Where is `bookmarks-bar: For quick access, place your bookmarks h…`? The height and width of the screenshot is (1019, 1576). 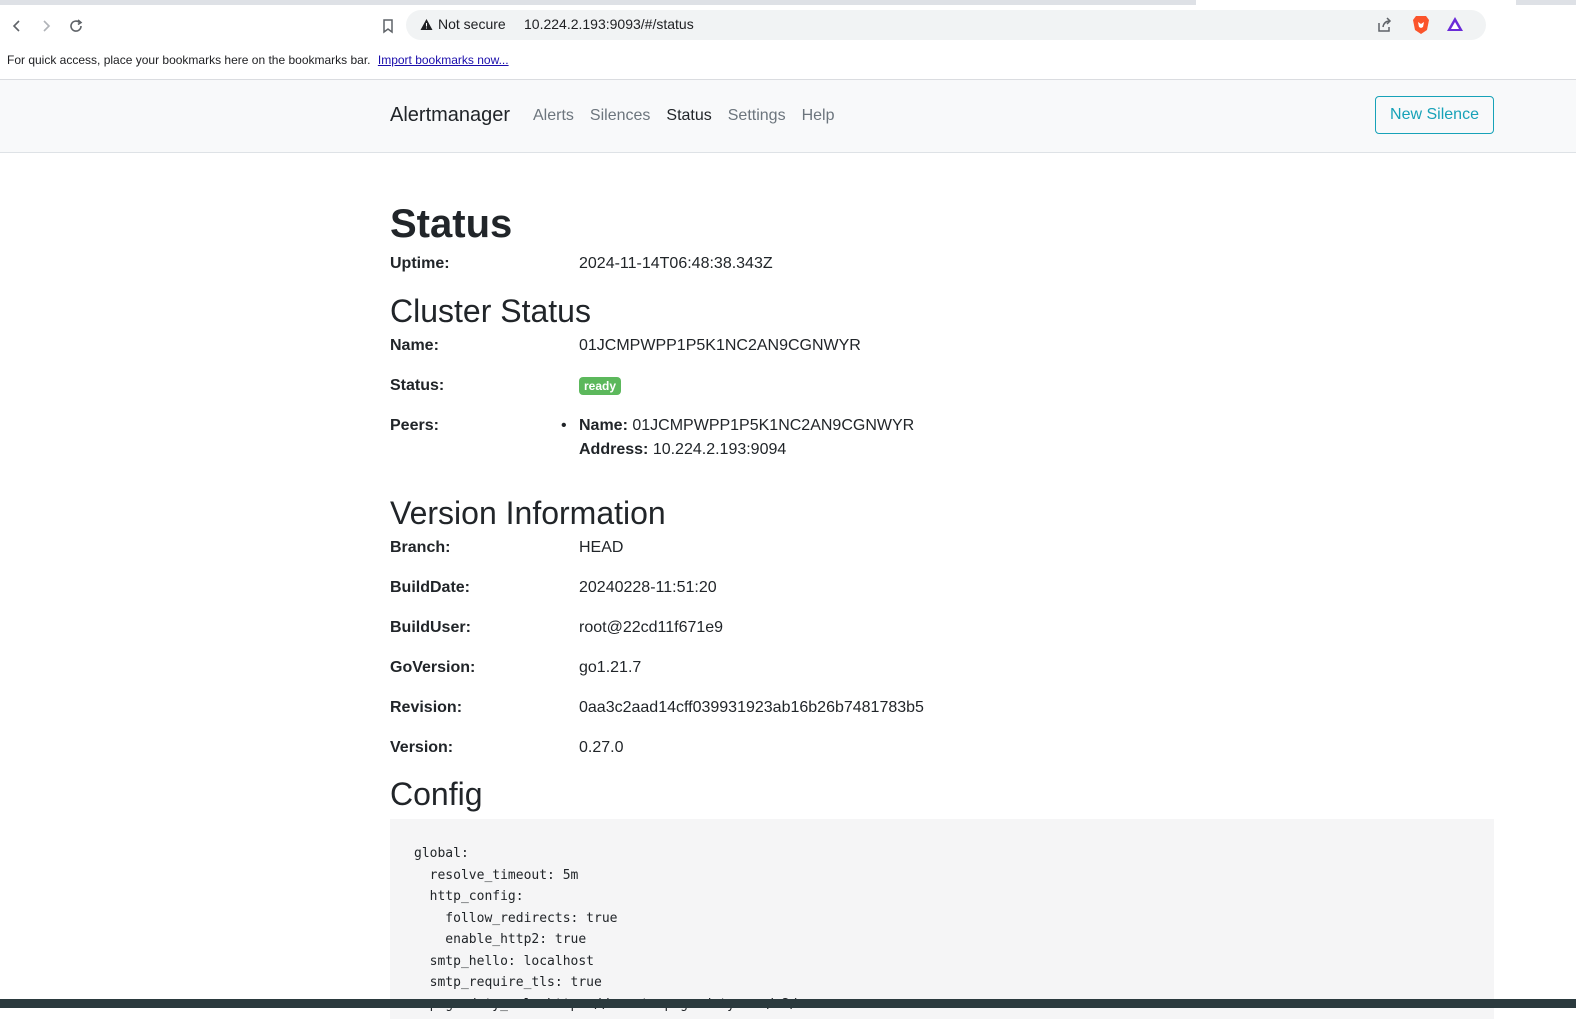
bookmarks-bar: For quick access, place your bookmarks h… is located at coordinates (788, 62).